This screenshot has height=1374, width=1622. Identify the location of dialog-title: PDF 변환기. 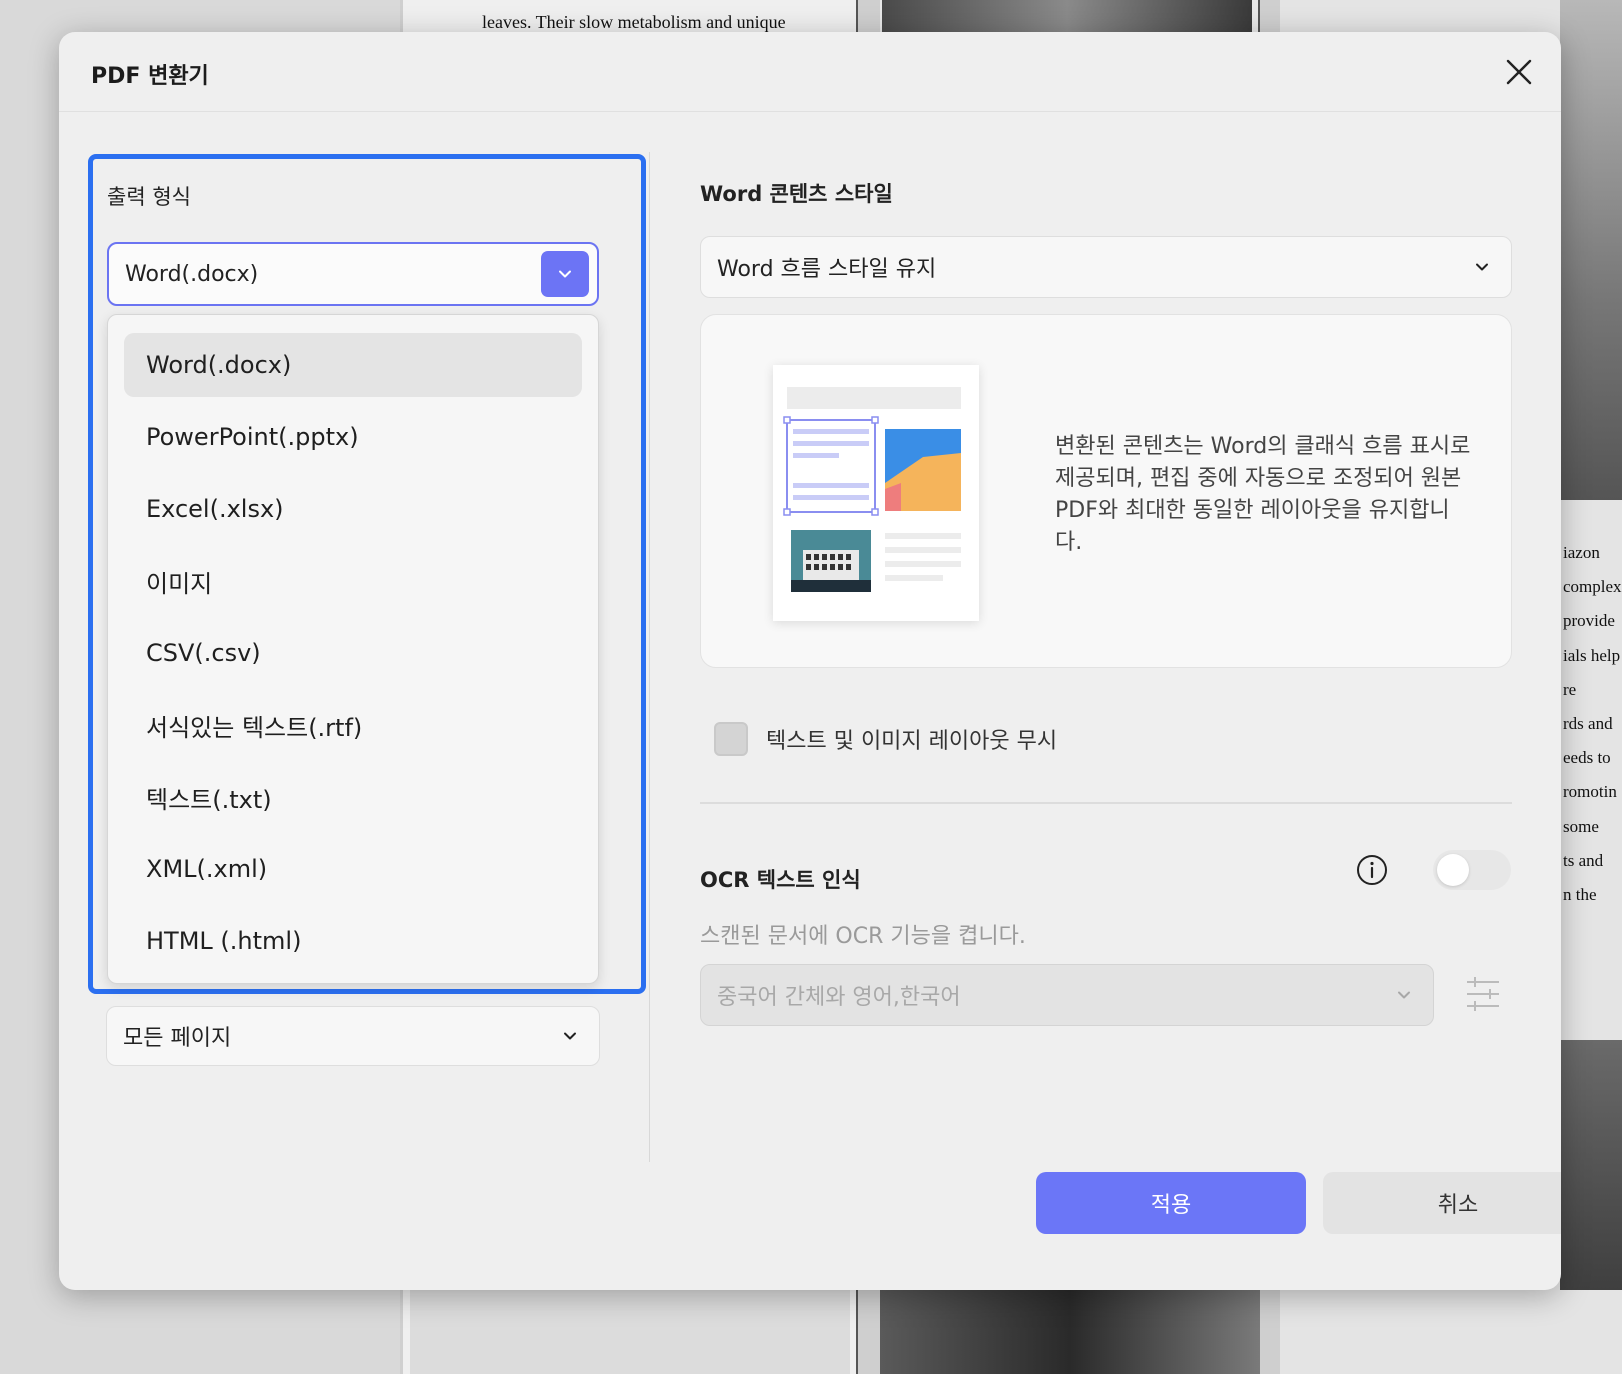
(150, 76).